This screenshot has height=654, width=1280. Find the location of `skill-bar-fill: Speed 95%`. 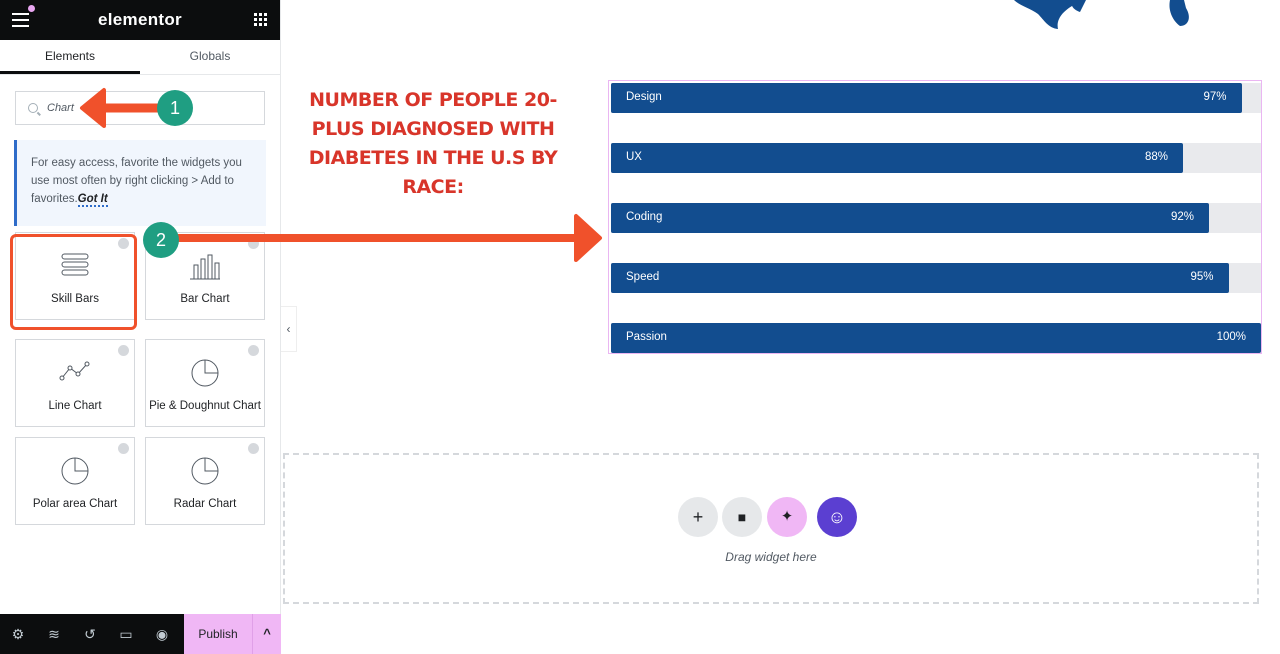

skill-bar-fill: Speed 95% is located at coordinates (920, 278).